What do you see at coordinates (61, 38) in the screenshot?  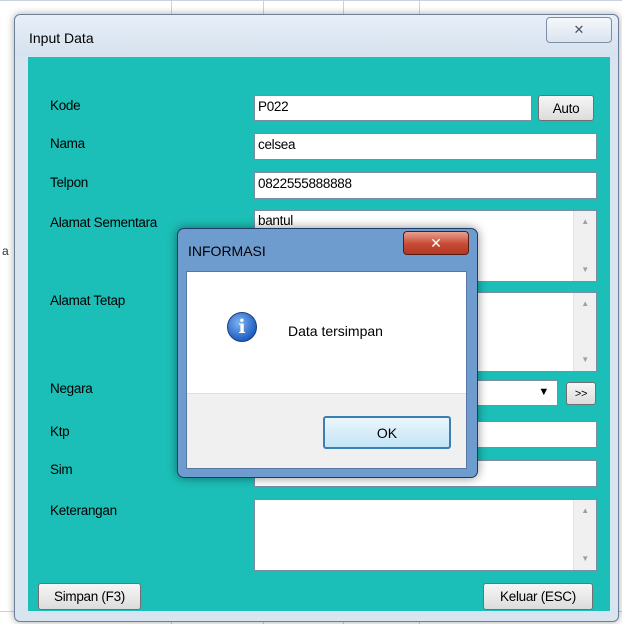 I see `window-title: Input Data` at bounding box center [61, 38].